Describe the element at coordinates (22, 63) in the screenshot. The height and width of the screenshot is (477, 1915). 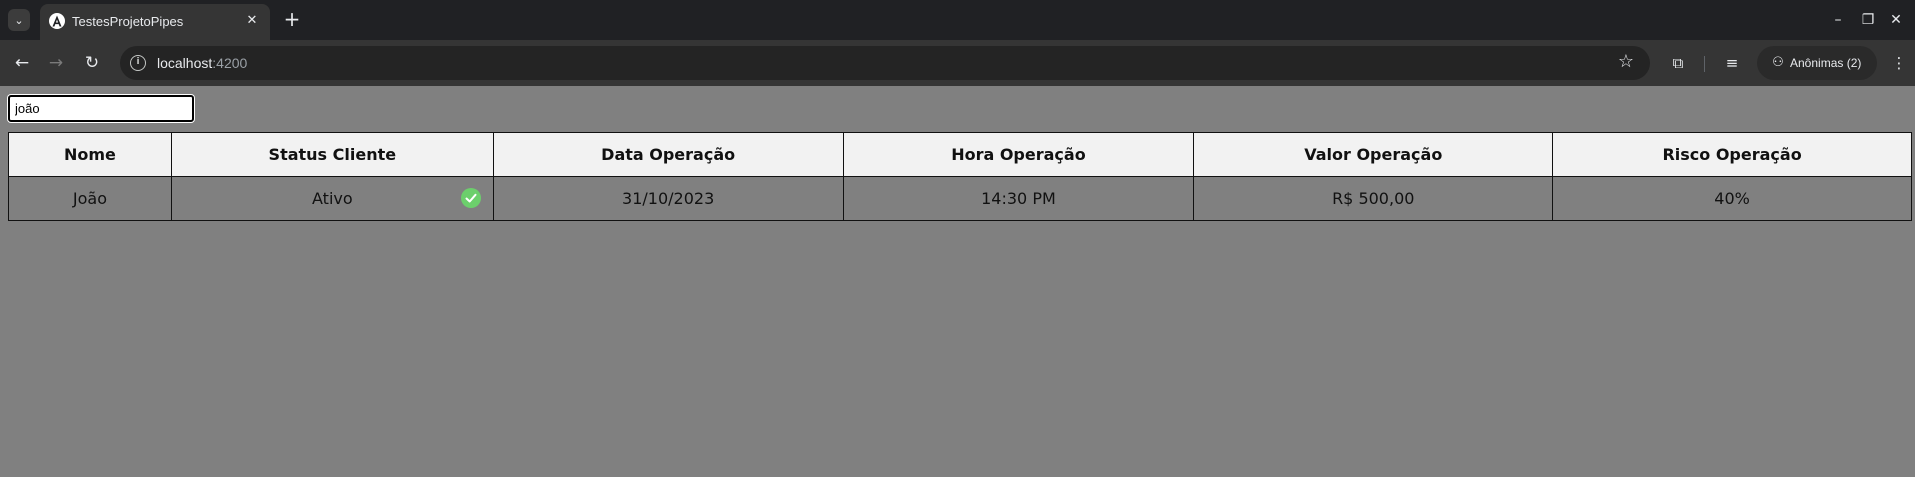
I see `back-arrow-icon: ←` at that location.